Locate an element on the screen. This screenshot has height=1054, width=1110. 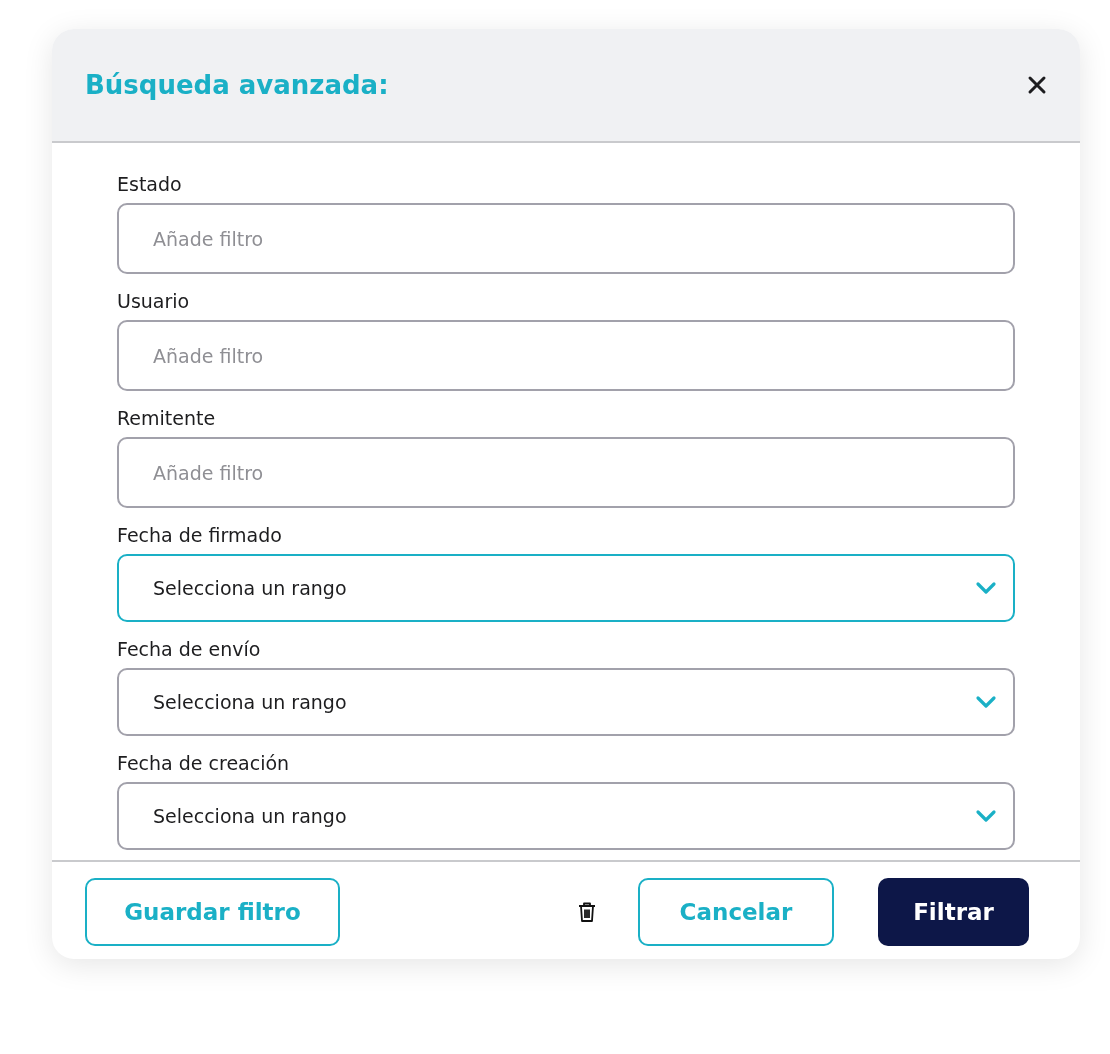
field-label: Fecha de firmado is located at coordinates (200, 535).